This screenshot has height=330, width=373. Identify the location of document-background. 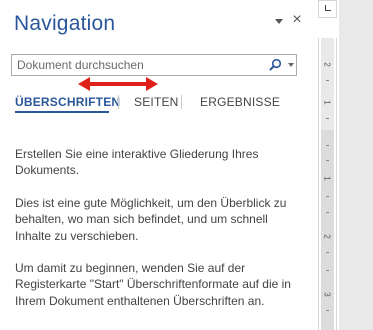
(356, 165).